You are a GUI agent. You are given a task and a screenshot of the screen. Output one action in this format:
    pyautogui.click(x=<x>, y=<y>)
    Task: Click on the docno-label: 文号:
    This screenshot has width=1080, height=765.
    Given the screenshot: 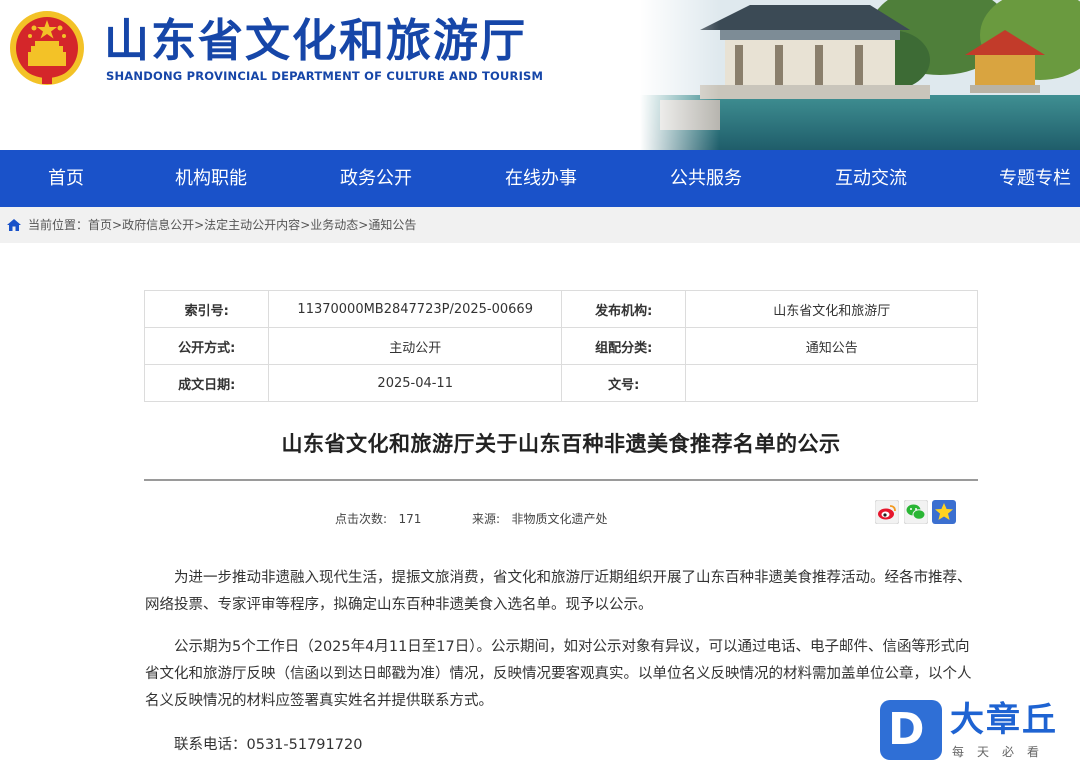 What is the action you would take?
    pyautogui.click(x=623, y=383)
    